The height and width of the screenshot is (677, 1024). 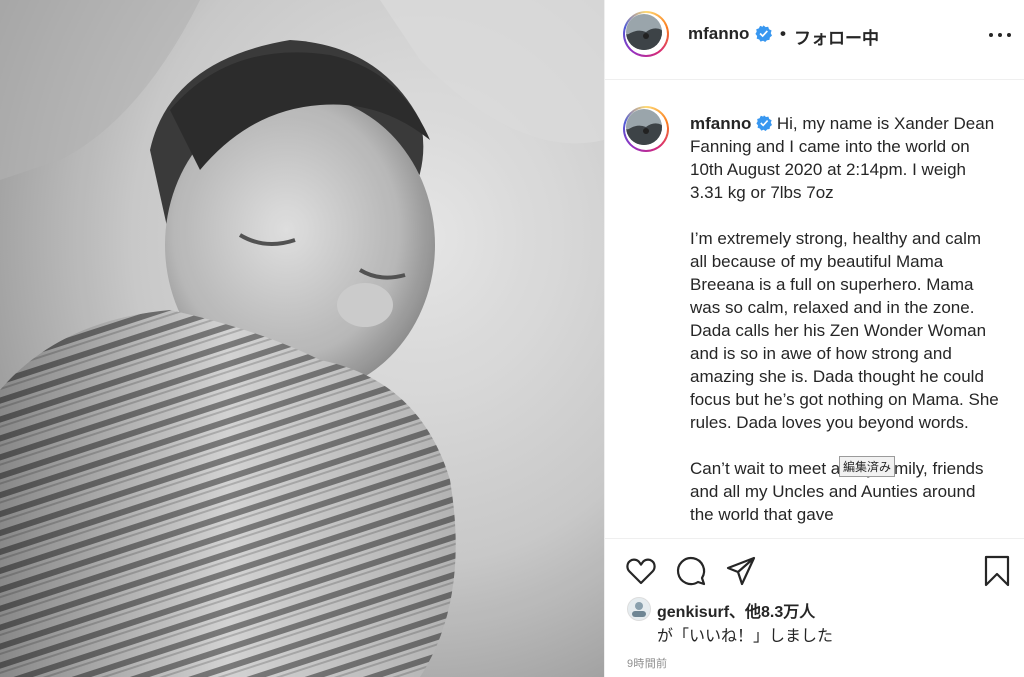 I want to click on likes-suffix: が「いいね！」しました, so click(x=745, y=636).